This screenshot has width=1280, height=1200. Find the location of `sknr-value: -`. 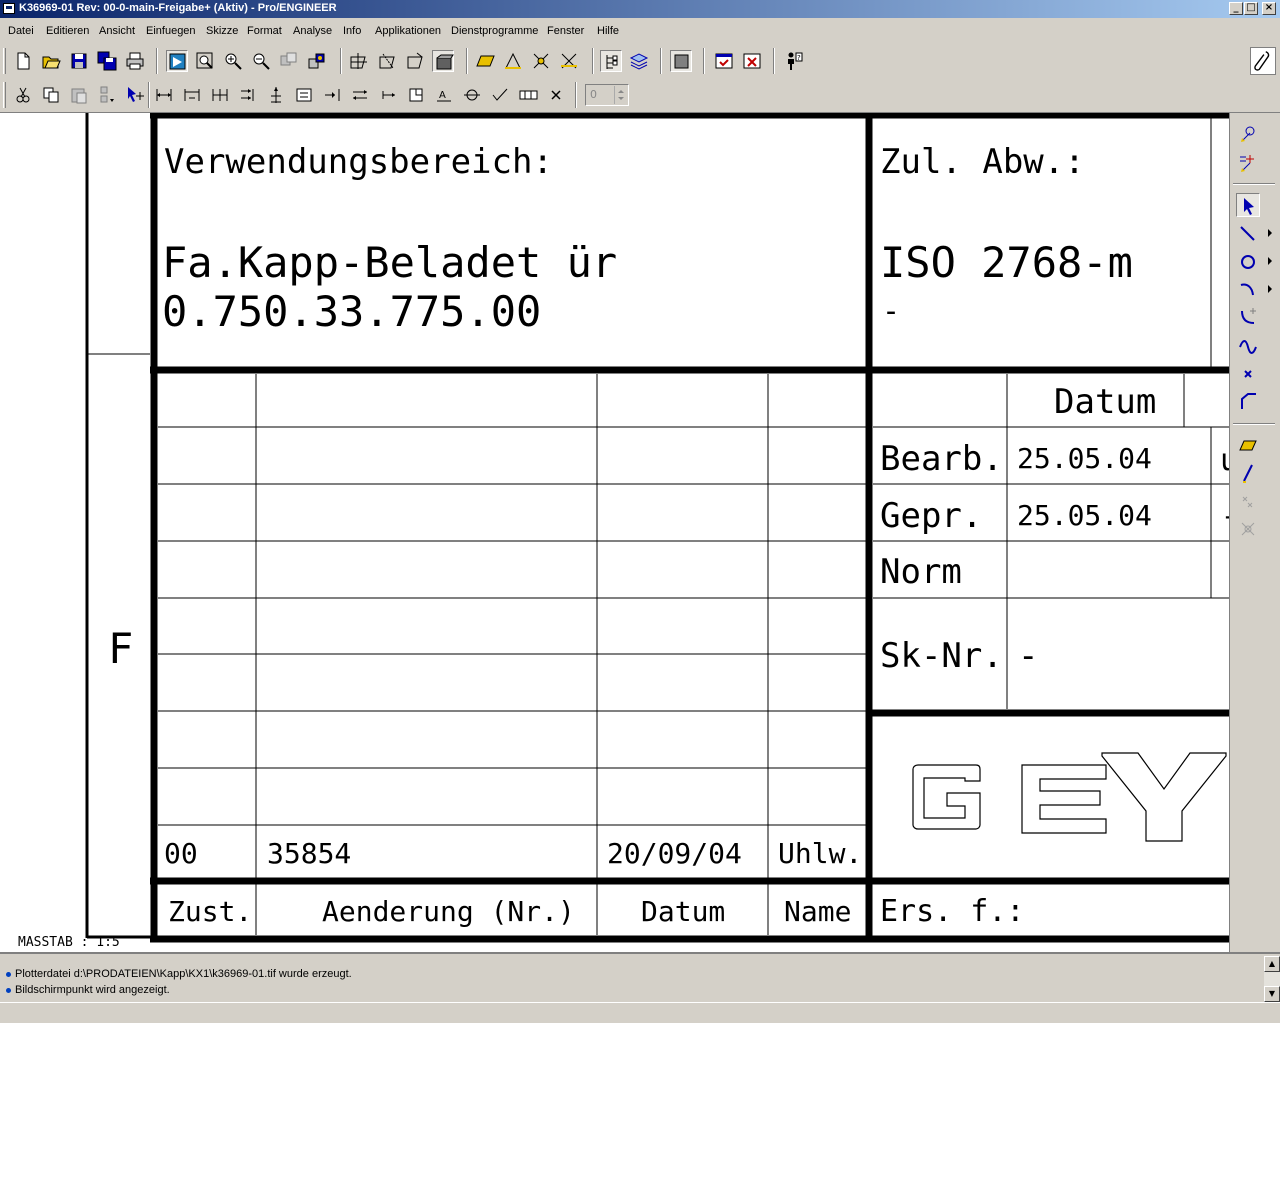

sknr-value: - is located at coordinates (1028, 656).